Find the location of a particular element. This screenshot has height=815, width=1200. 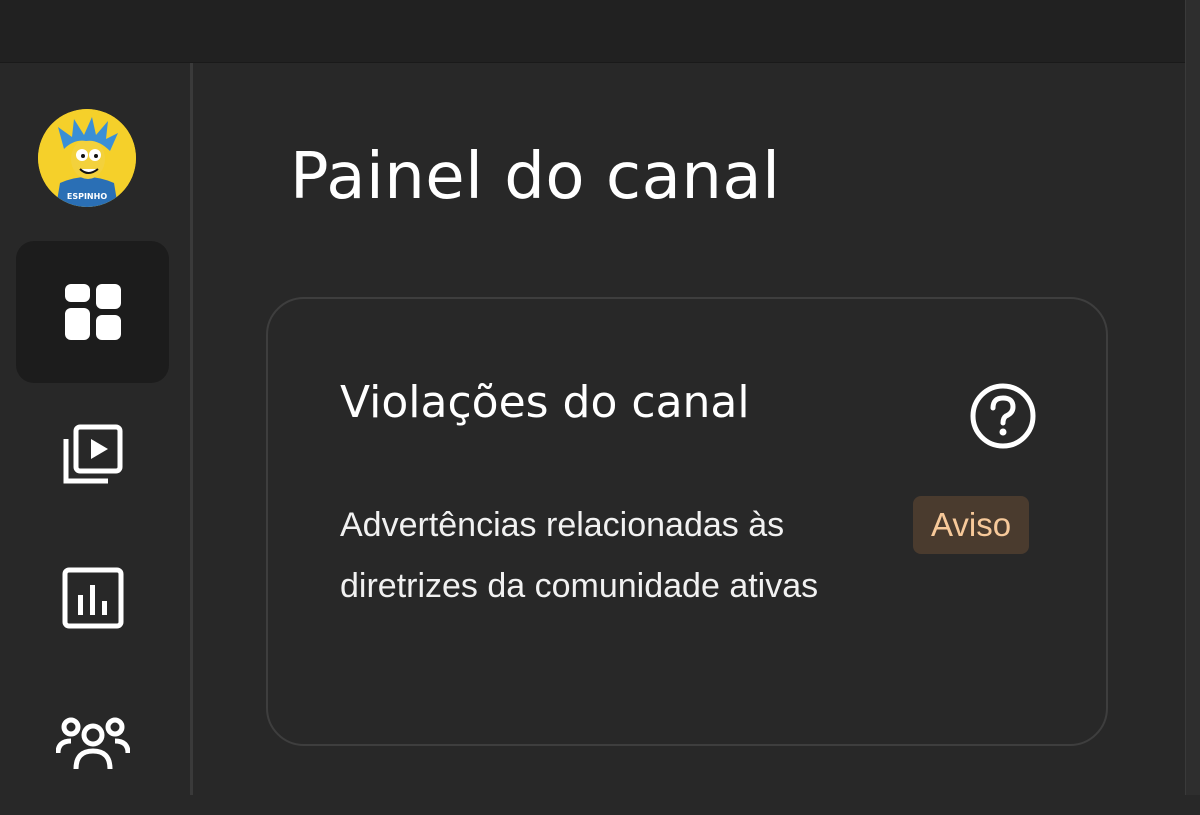

question-mark-icon is located at coordinates (1003, 416).